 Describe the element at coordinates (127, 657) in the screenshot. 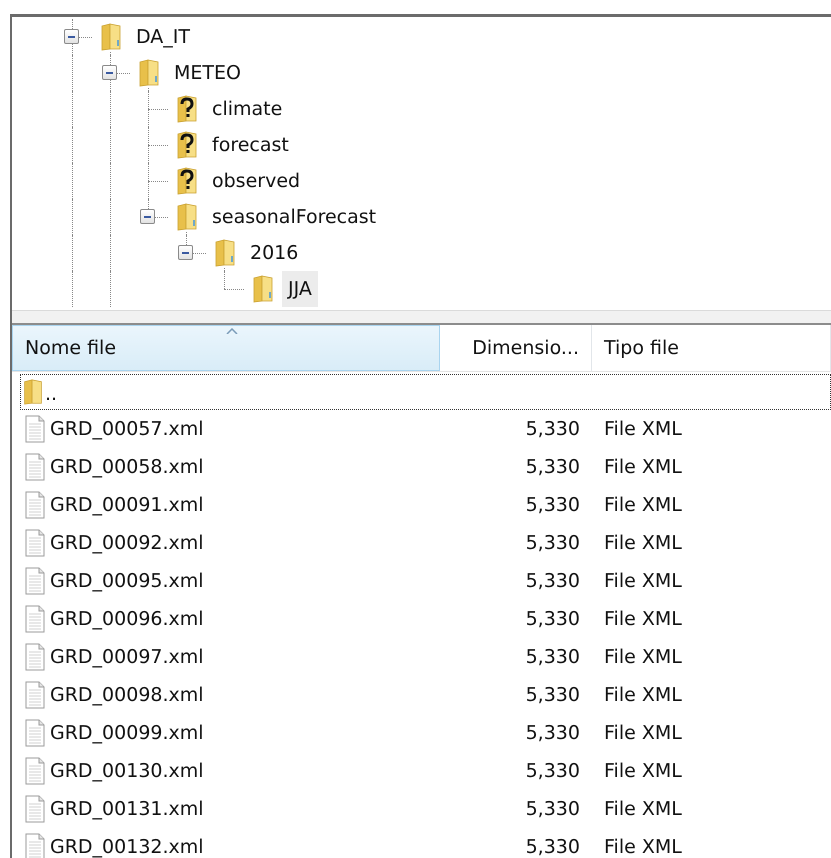

I see `file-name: GRD_00097.xml` at that location.